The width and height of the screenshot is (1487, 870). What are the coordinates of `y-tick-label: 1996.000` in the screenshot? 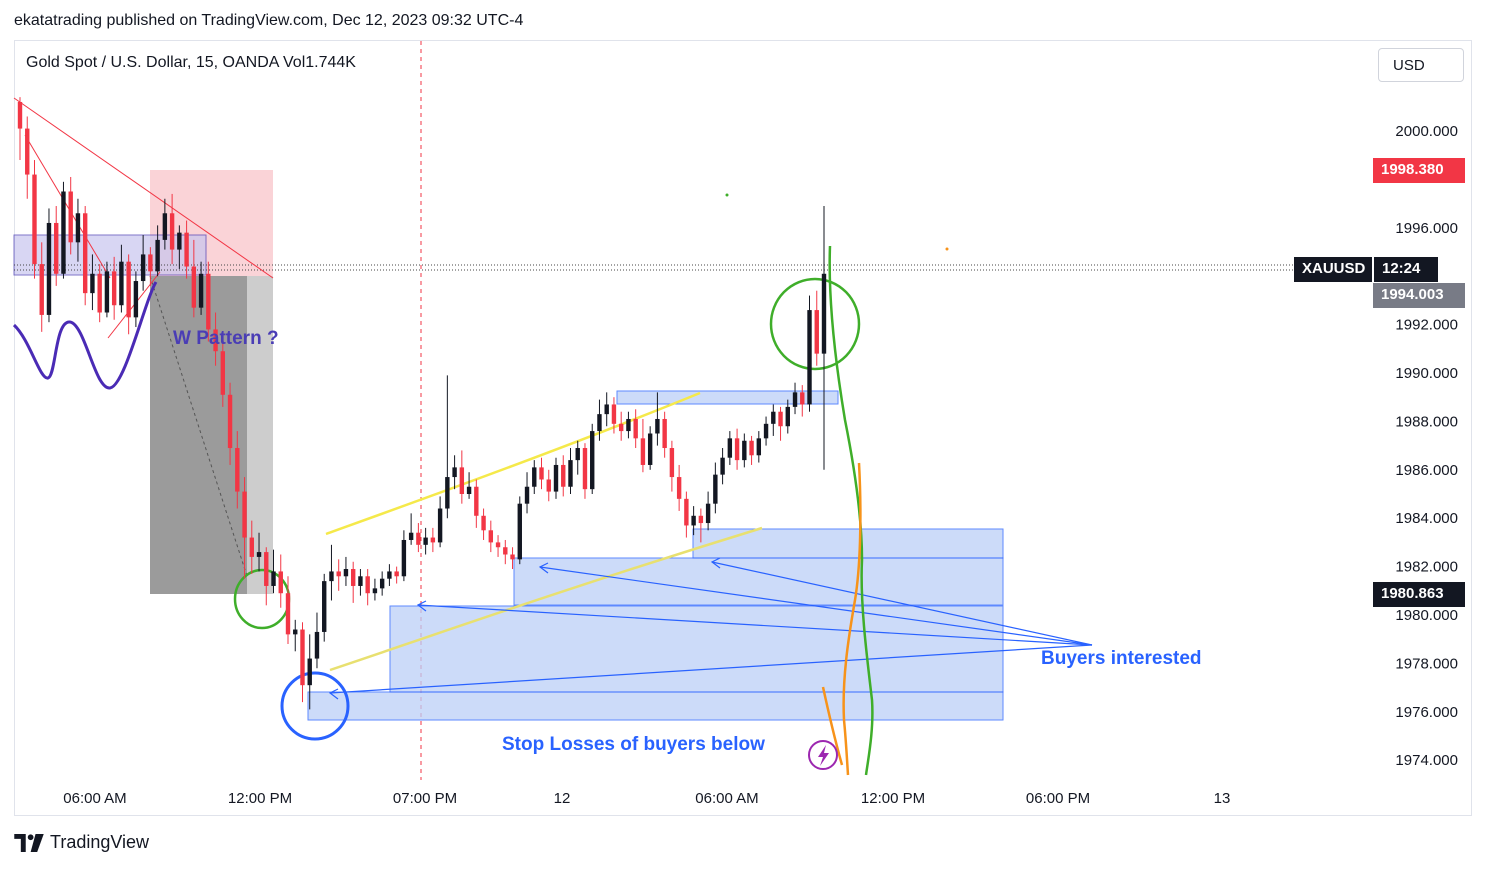 It's located at (1426, 228).